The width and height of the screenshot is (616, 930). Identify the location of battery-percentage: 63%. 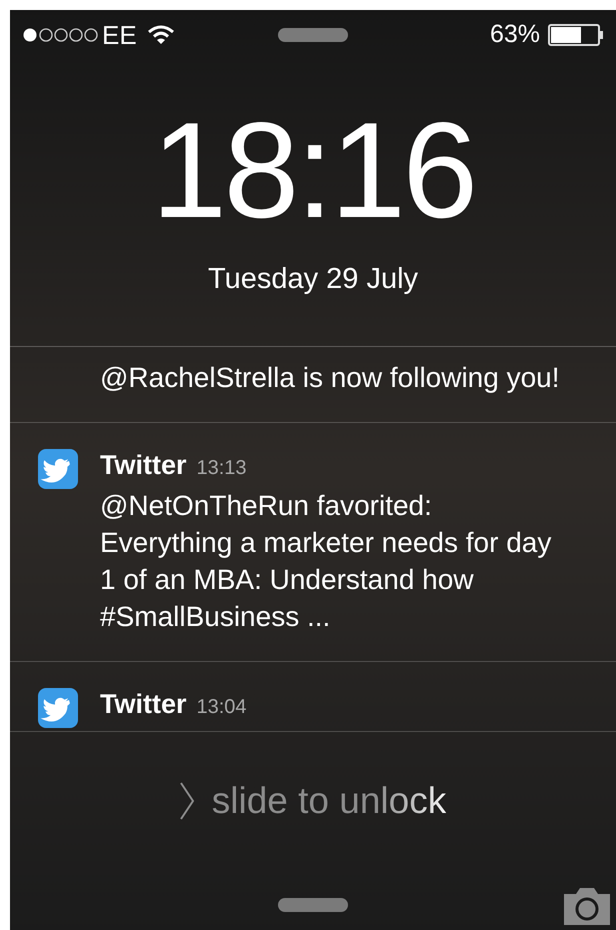
(515, 34).